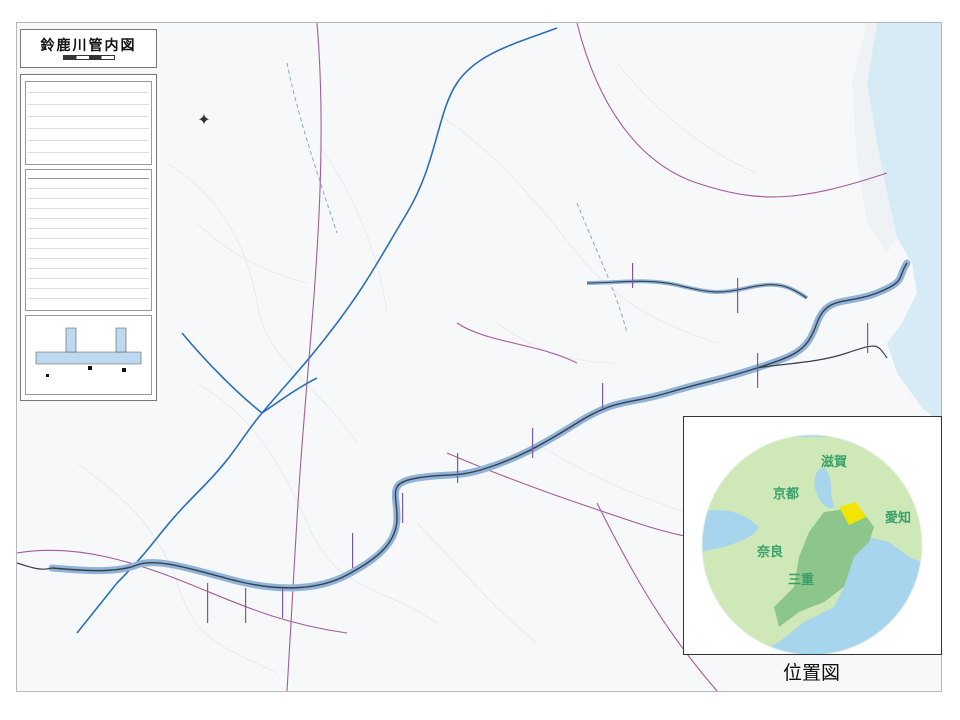 Image resolution: width=960 pixels, height=720 pixels. What do you see at coordinates (801, 580) in the screenshot?
I see `inset-label-mie: 三重` at bounding box center [801, 580].